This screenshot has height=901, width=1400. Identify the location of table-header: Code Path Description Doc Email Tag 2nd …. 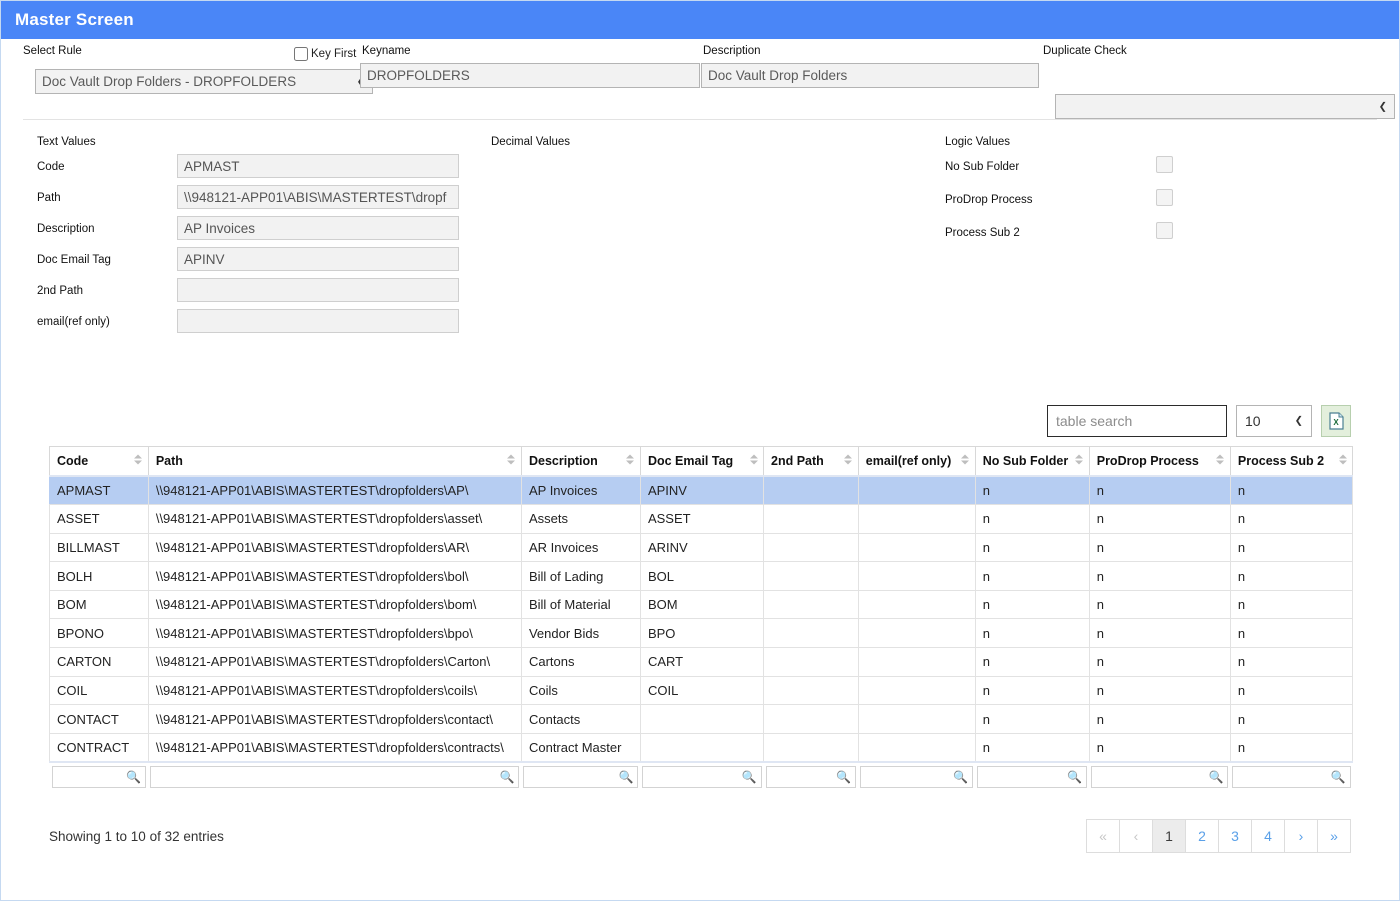
(701, 461).